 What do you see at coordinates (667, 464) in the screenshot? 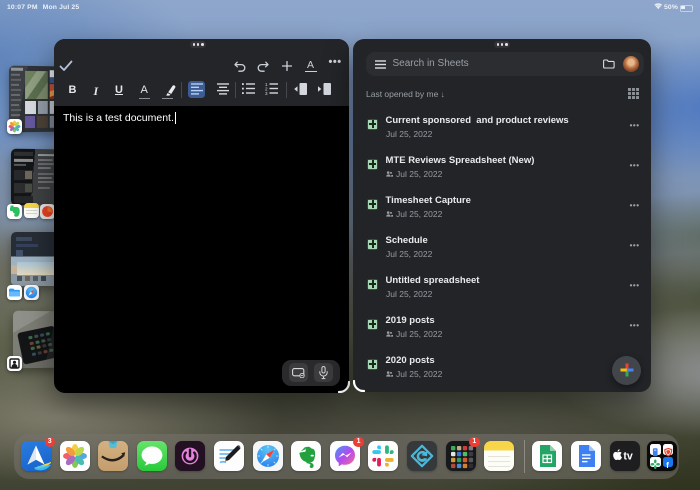
I see `svg-text: f` at bounding box center [667, 464].